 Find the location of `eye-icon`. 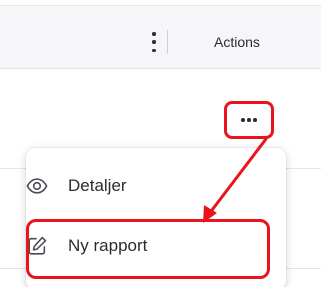

eye-icon is located at coordinates (37, 186).